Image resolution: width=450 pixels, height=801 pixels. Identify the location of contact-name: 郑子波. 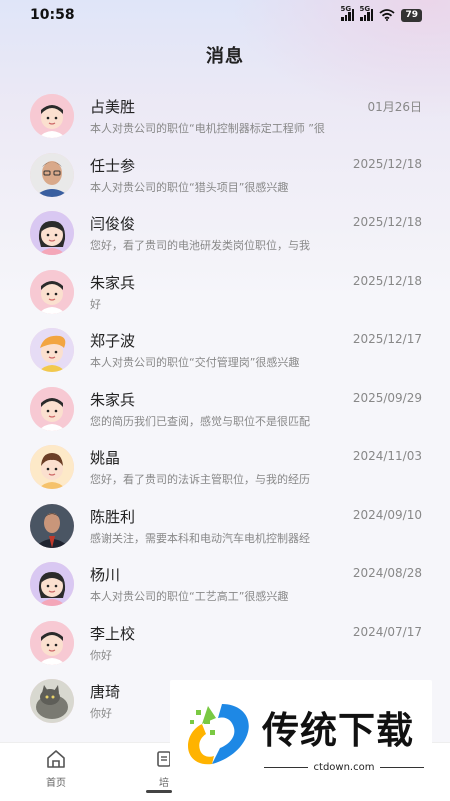
(113, 341).